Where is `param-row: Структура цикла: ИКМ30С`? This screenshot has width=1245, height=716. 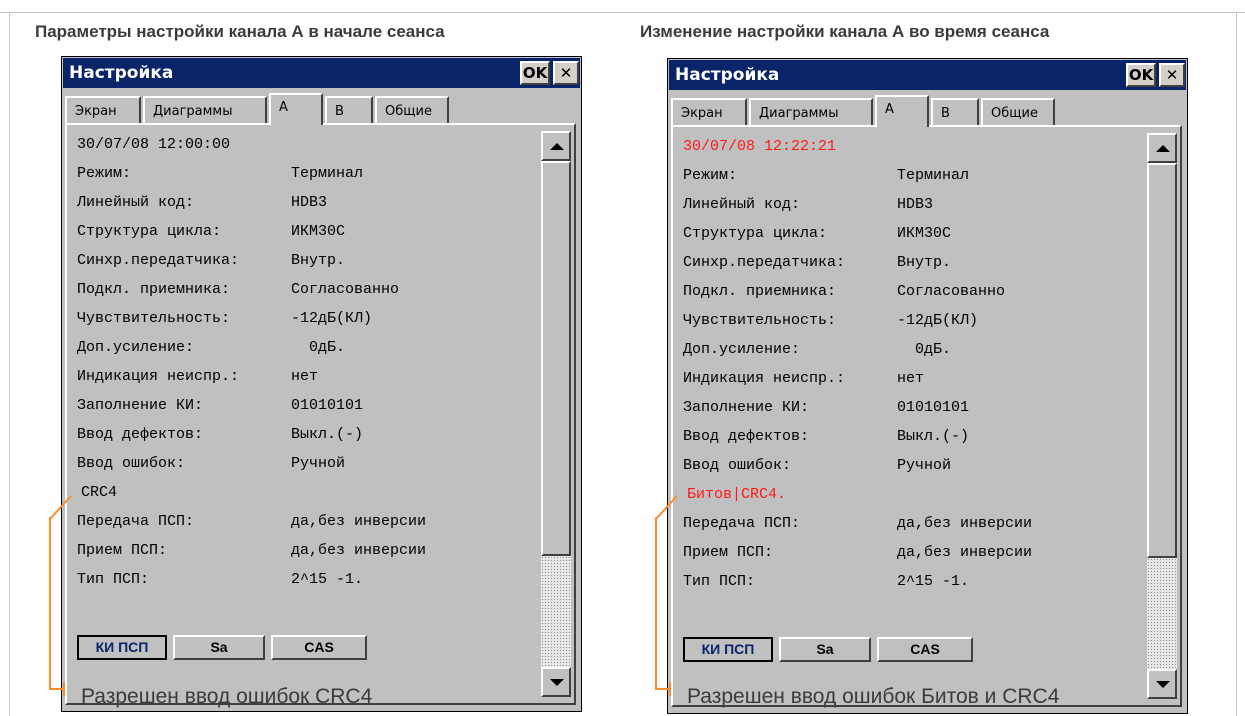
param-row: Структура цикла: ИКМ30С is located at coordinates (211, 231).